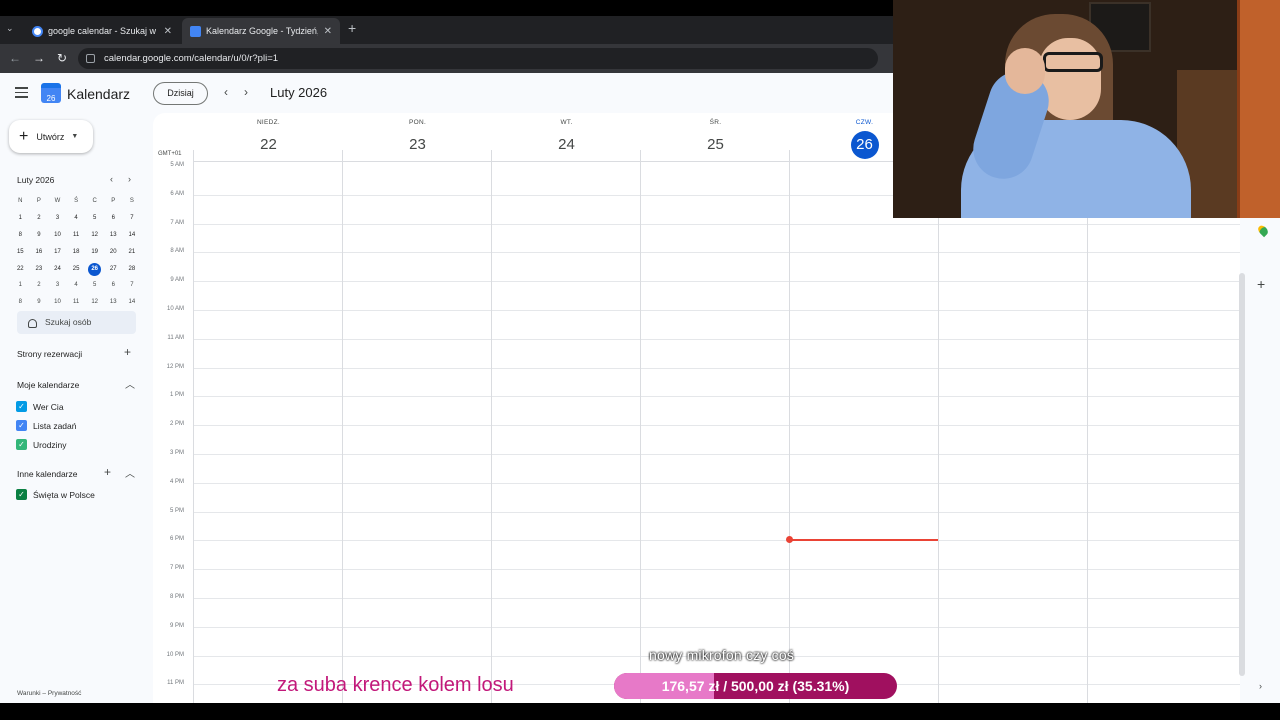  I want to click on day-header: PON. 23, so click(417, 136).